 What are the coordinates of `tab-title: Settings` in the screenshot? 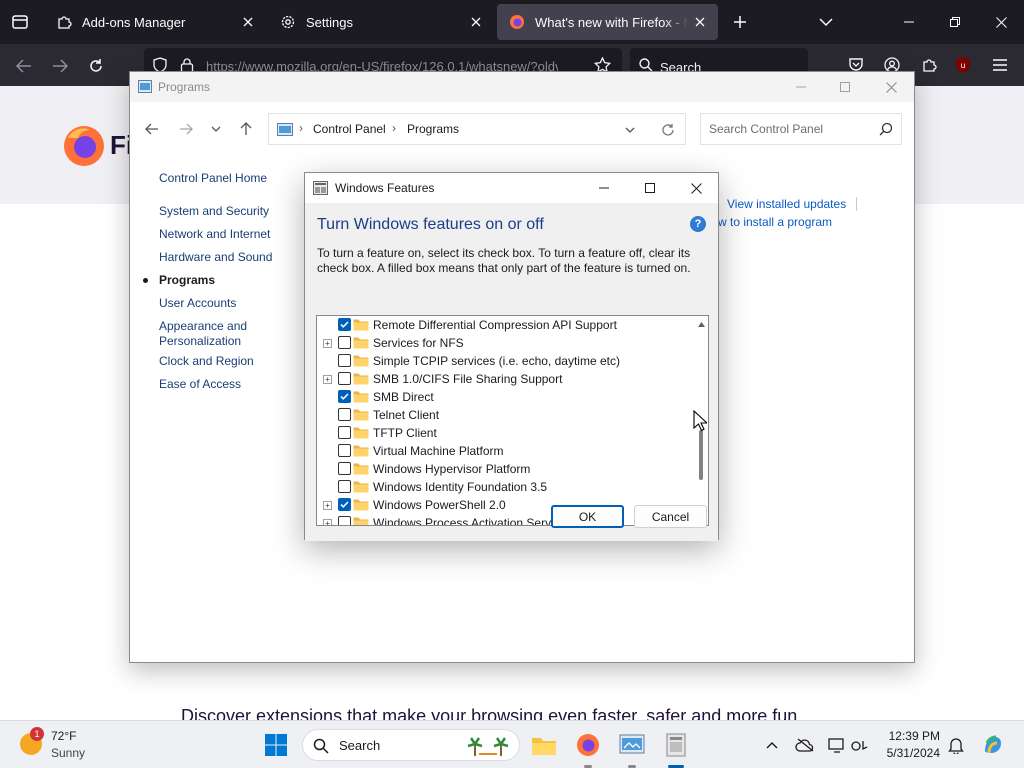 It's located at (329, 22).